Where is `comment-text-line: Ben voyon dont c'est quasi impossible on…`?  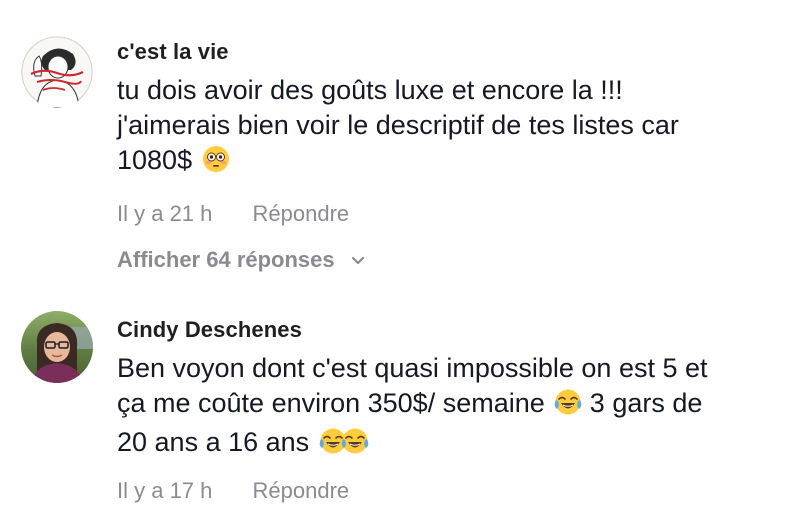
comment-text-line: Ben voyon dont c'est quasi impossible on… is located at coordinates (412, 368).